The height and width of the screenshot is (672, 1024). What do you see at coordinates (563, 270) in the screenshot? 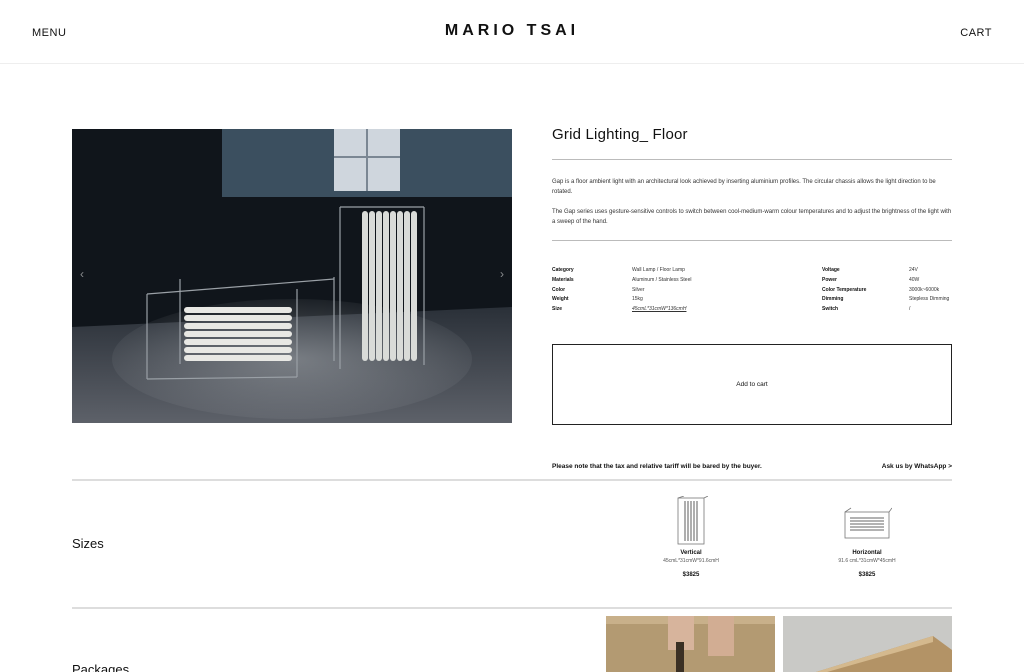
I see `spec-label: Category` at bounding box center [563, 270].